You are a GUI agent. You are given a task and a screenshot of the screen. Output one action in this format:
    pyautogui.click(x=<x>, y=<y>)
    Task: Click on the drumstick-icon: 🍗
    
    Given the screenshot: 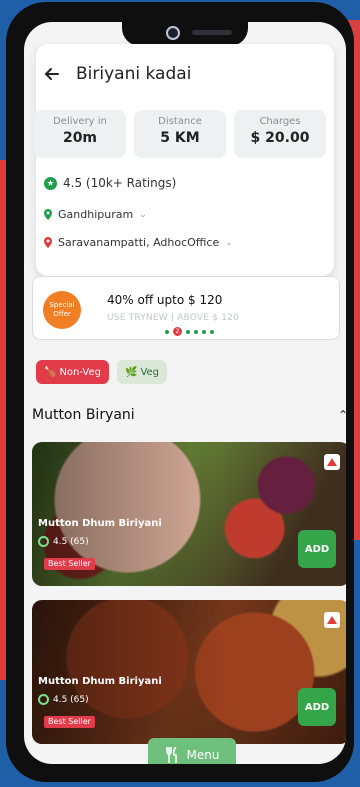 What is the action you would take?
    pyautogui.click(x=50, y=372)
    